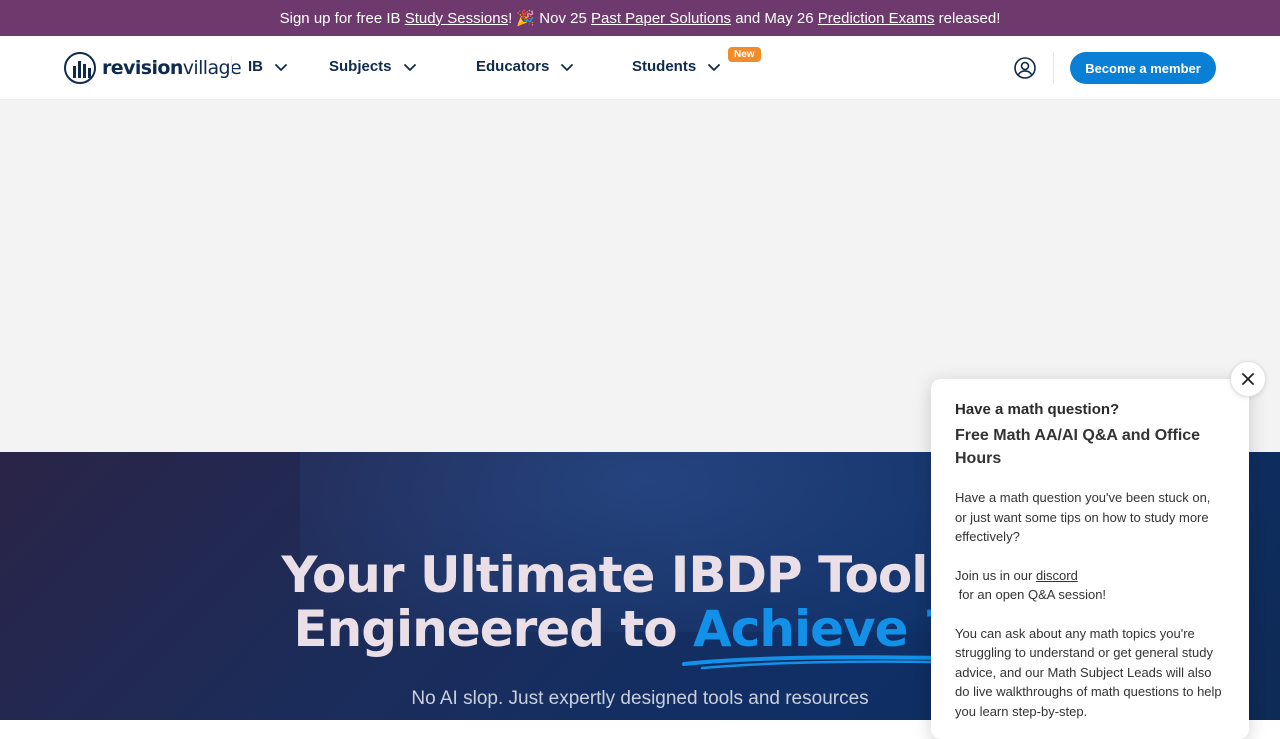  I want to click on logo-divider, so click(231, 68).